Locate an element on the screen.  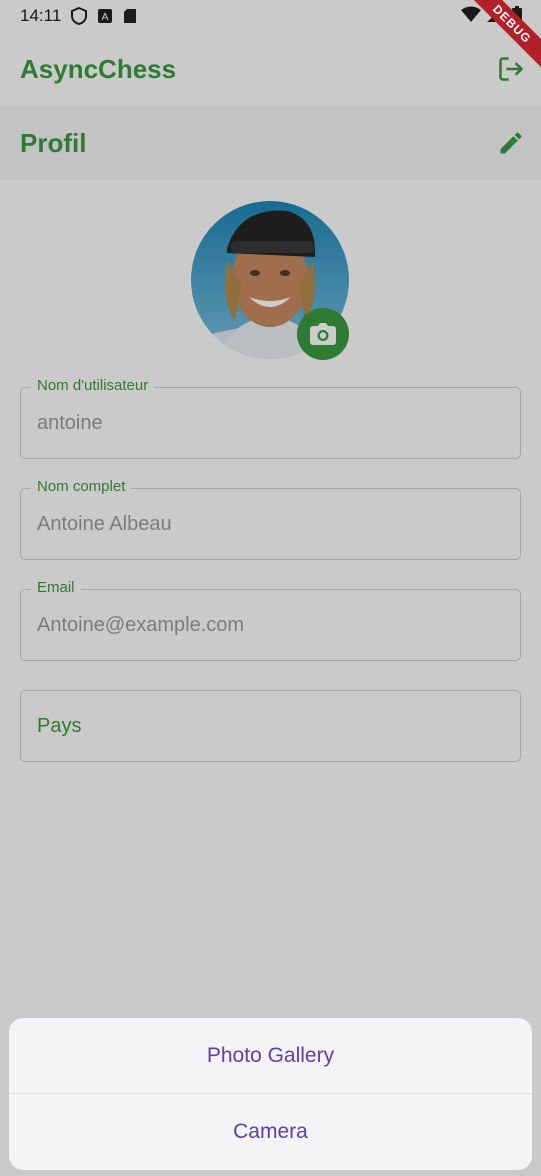
photo-source-sheet: Photo Gallery Camera is located at coordinates (270, 1094).